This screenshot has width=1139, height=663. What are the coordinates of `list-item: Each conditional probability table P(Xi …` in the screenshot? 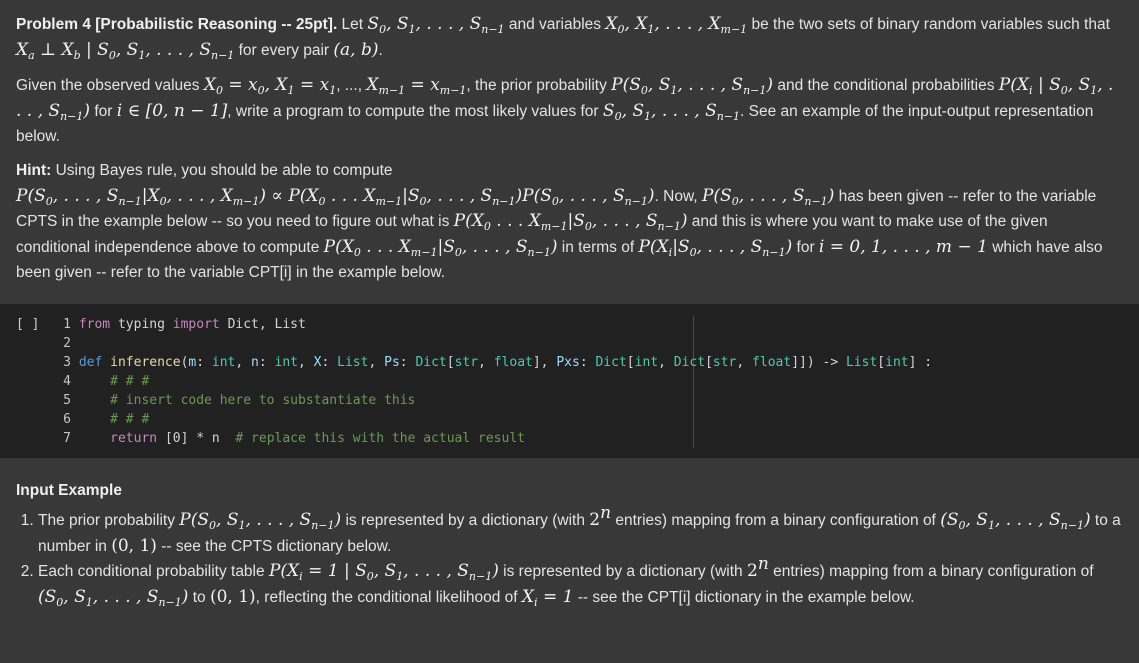 It's located at (582, 583).